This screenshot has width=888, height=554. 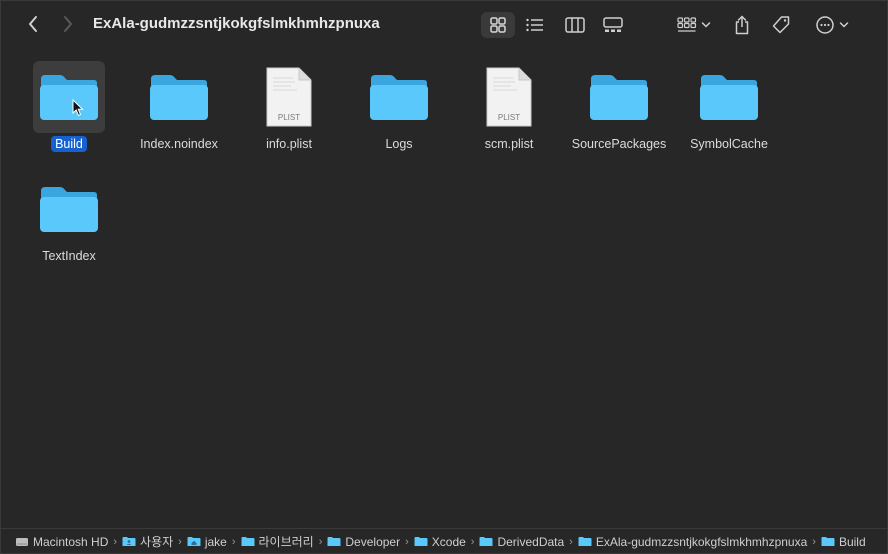 I want to click on crumb-xcode: Xcode, so click(x=440, y=542).